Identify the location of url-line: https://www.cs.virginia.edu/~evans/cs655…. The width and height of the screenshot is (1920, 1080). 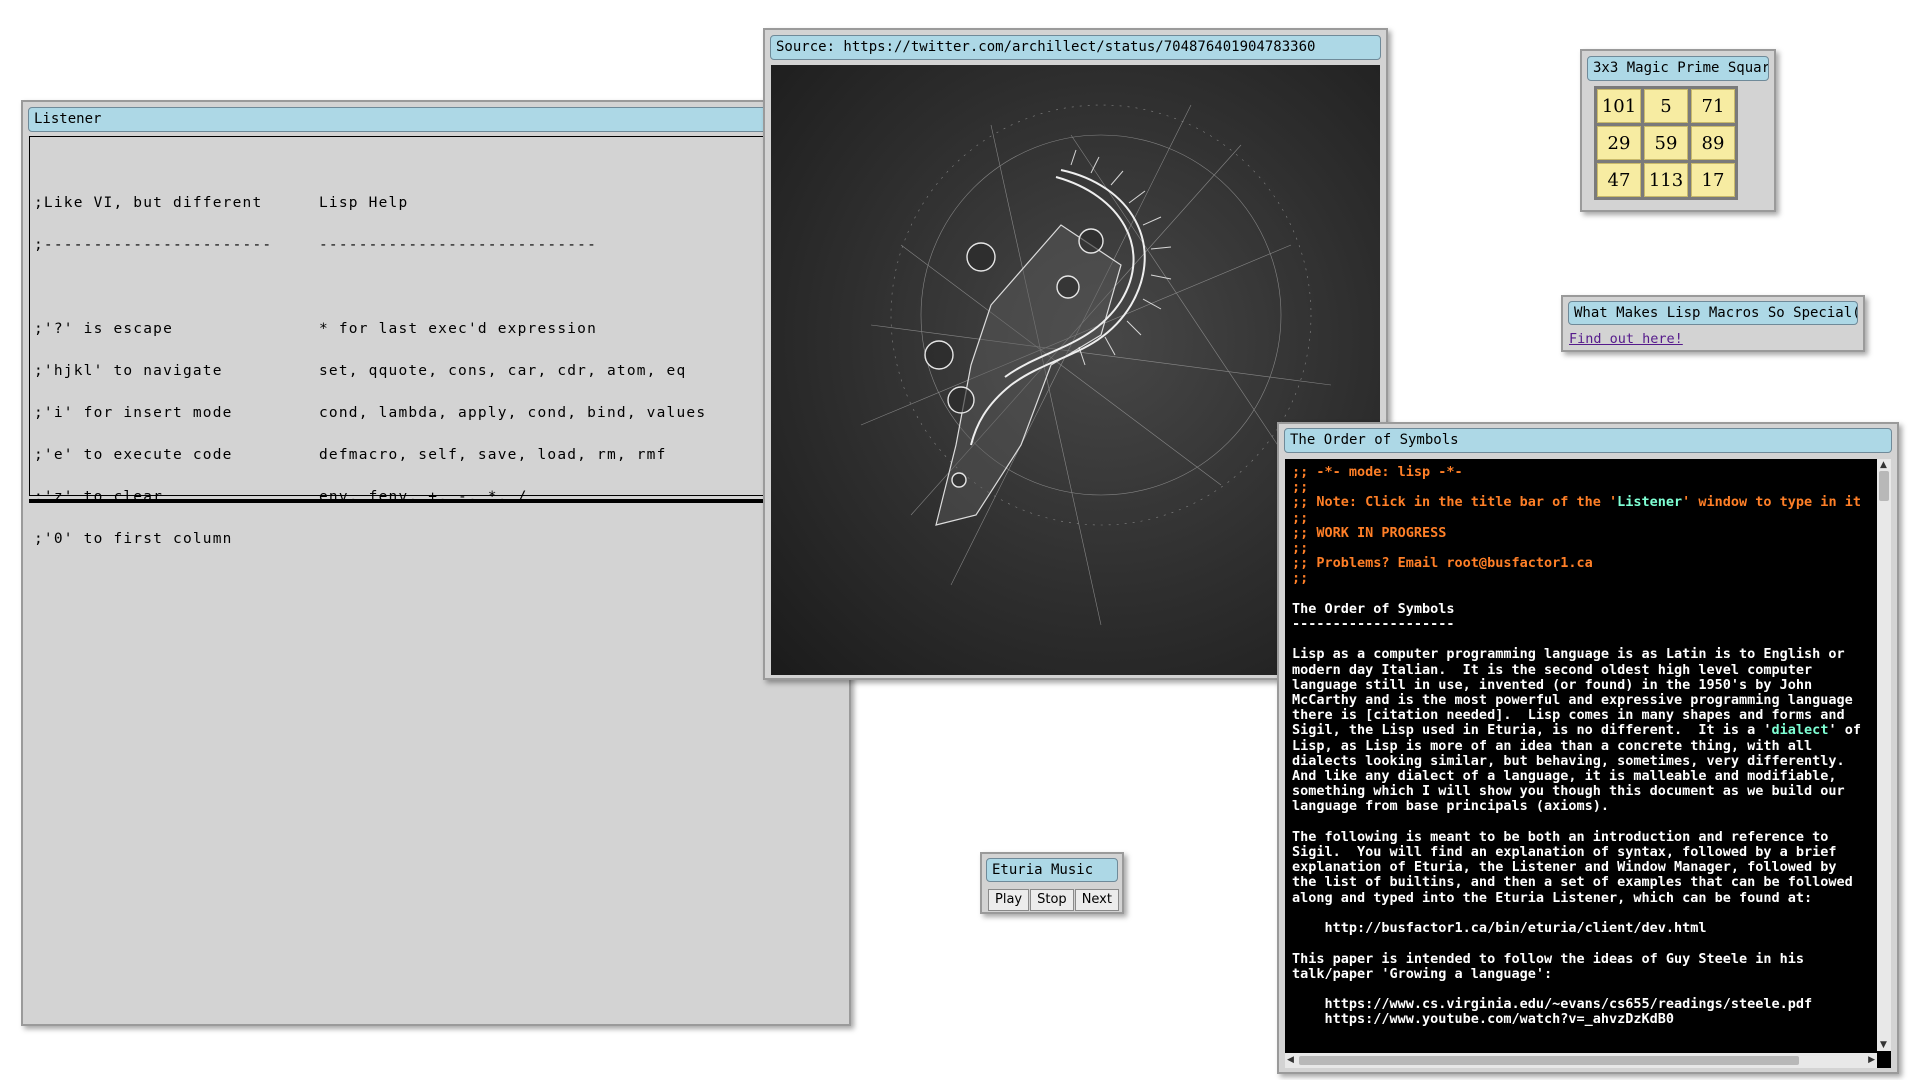
(1552, 1004).